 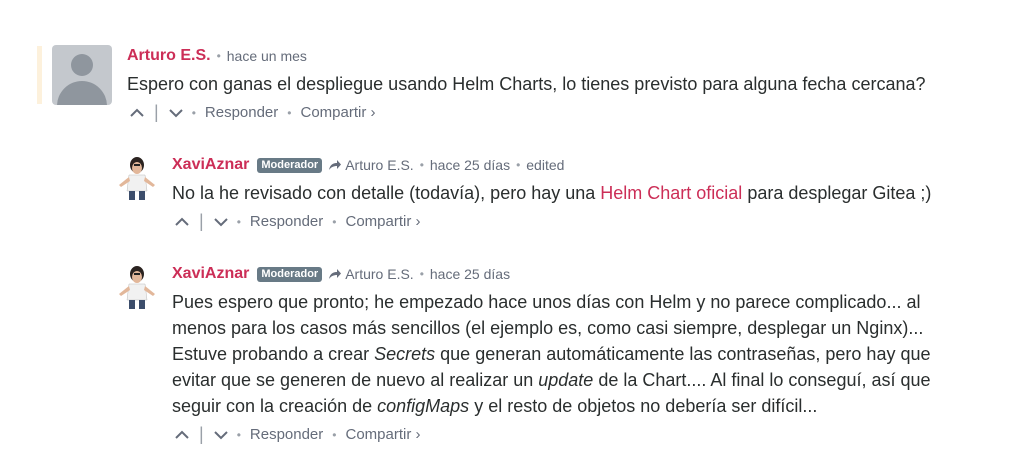 What do you see at coordinates (545, 165) in the screenshot?
I see `edited-label: edited` at bounding box center [545, 165].